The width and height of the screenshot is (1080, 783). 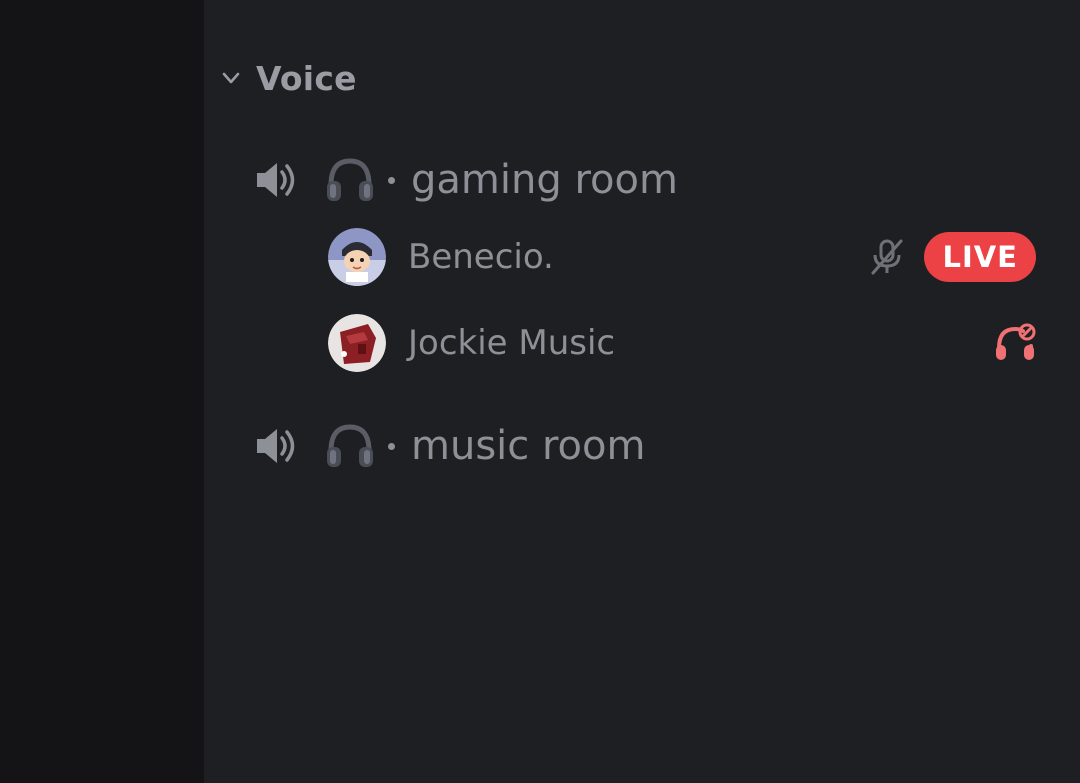 What do you see at coordinates (231, 78) in the screenshot?
I see `chevron-down-icon` at bounding box center [231, 78].